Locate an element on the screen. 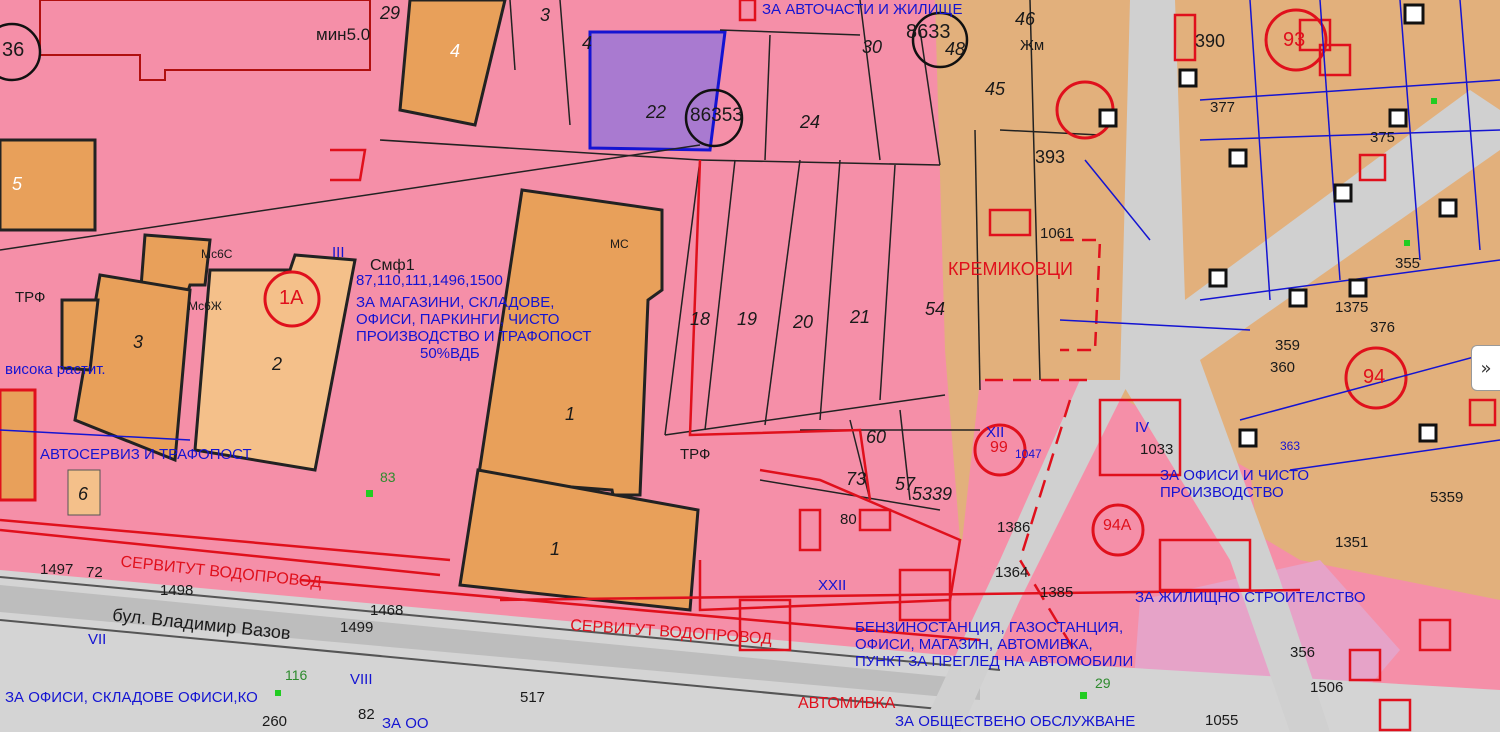 This screenshot has width=1500, height=732. zone-label: XXII is located at coordinates (832, 585).